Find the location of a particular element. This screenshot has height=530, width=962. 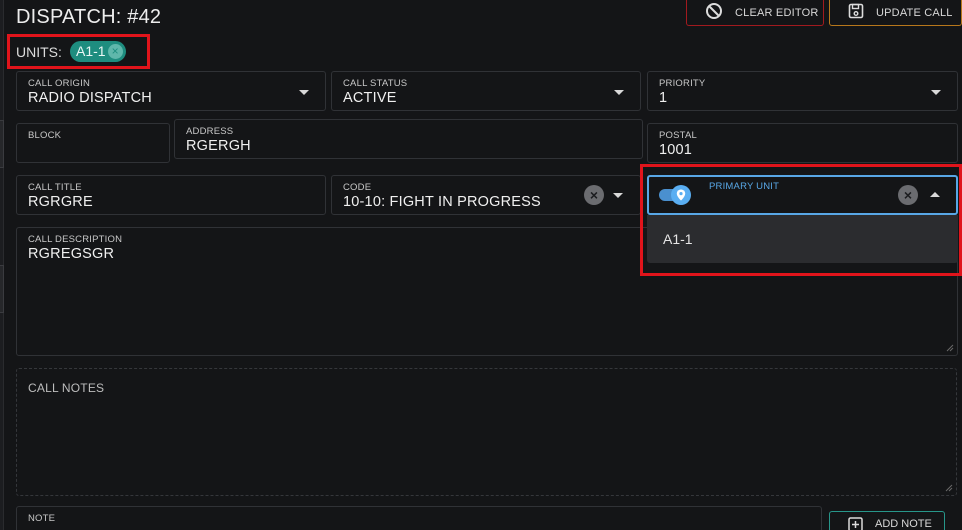

call-description-value: RGREGSGR is located at coordinates (71, 254).